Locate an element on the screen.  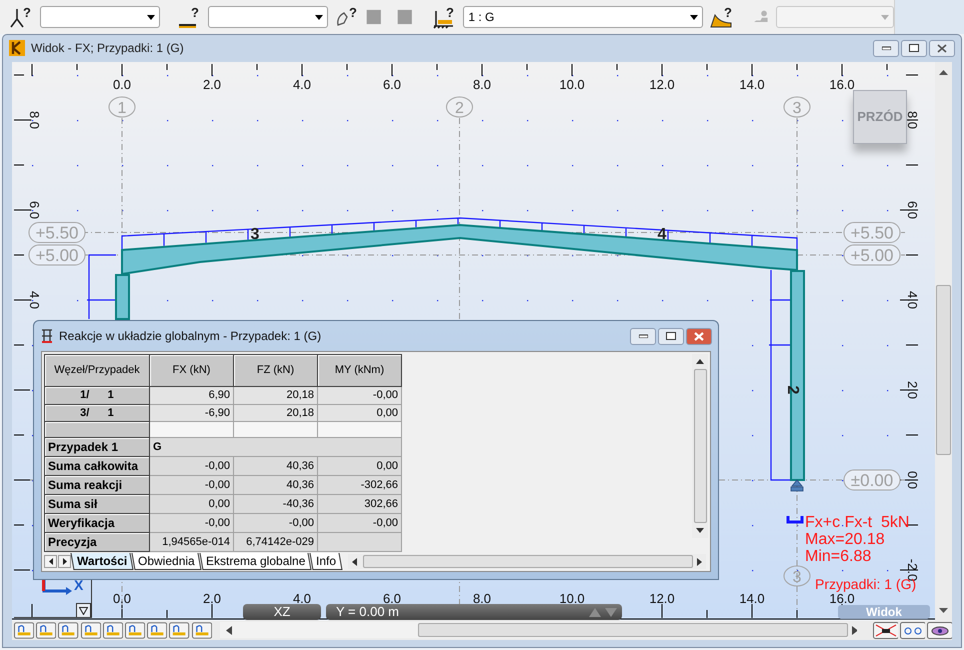
plane-selector: XZ is located at coordinates (282, 612).